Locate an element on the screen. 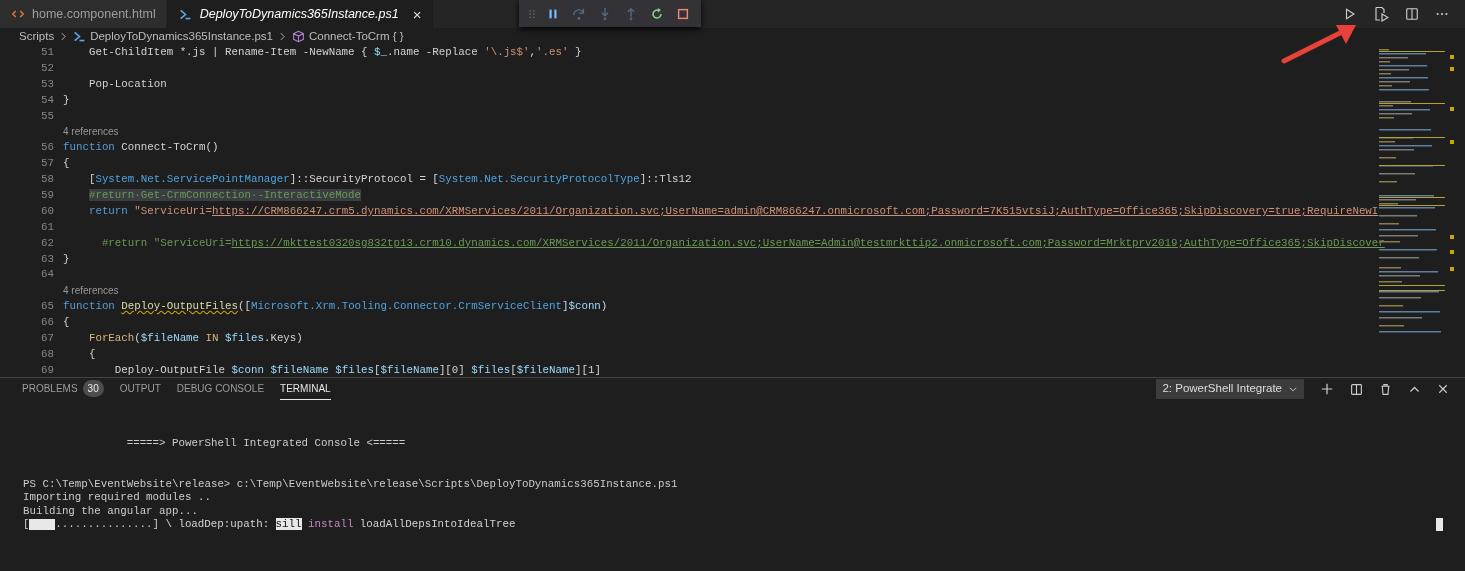 The height and width of the screenshot is (571, 1465). code-line: #return "ServiceUri=https://mkttest0320sg832tp13.crm10.dynamics.com/XRMServices/2011/Organization.svc;UserName=Admin@testmrkttip2.onmicrosoft.com;Password=Mrktprv2019;AuthType=Office365;SkipDiscover is located at coordinates (742, 243).